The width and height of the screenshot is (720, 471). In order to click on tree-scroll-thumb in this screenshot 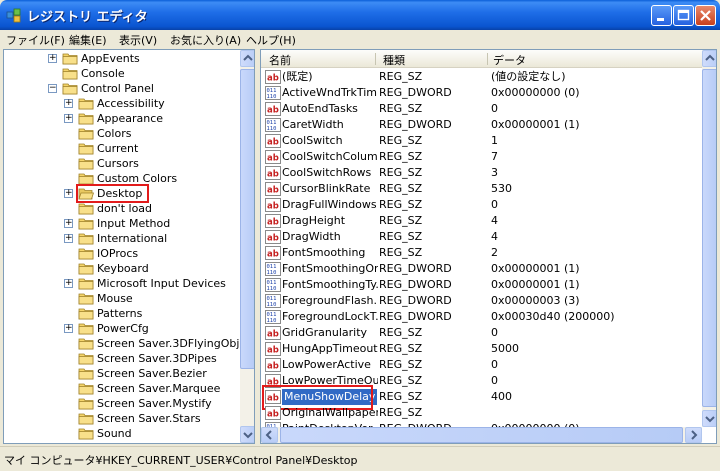, I will do `click(247, 219)`.